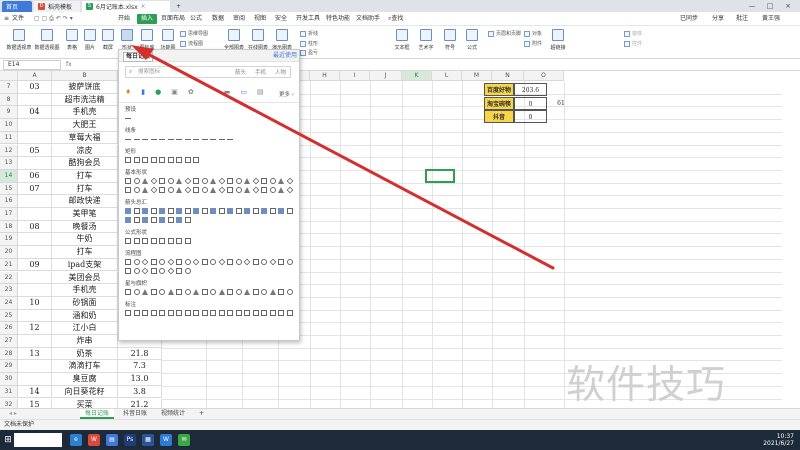  Describe the element at coordinates (148, 440) in the screenshot. I see `app-icon: ▦` at that location.